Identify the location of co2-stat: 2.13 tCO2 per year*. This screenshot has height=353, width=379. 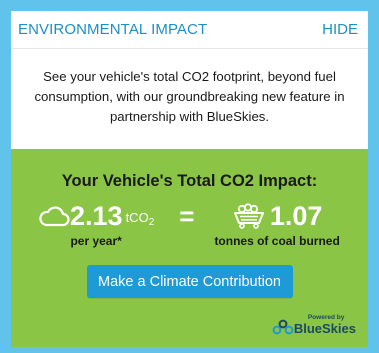
(96, 224).